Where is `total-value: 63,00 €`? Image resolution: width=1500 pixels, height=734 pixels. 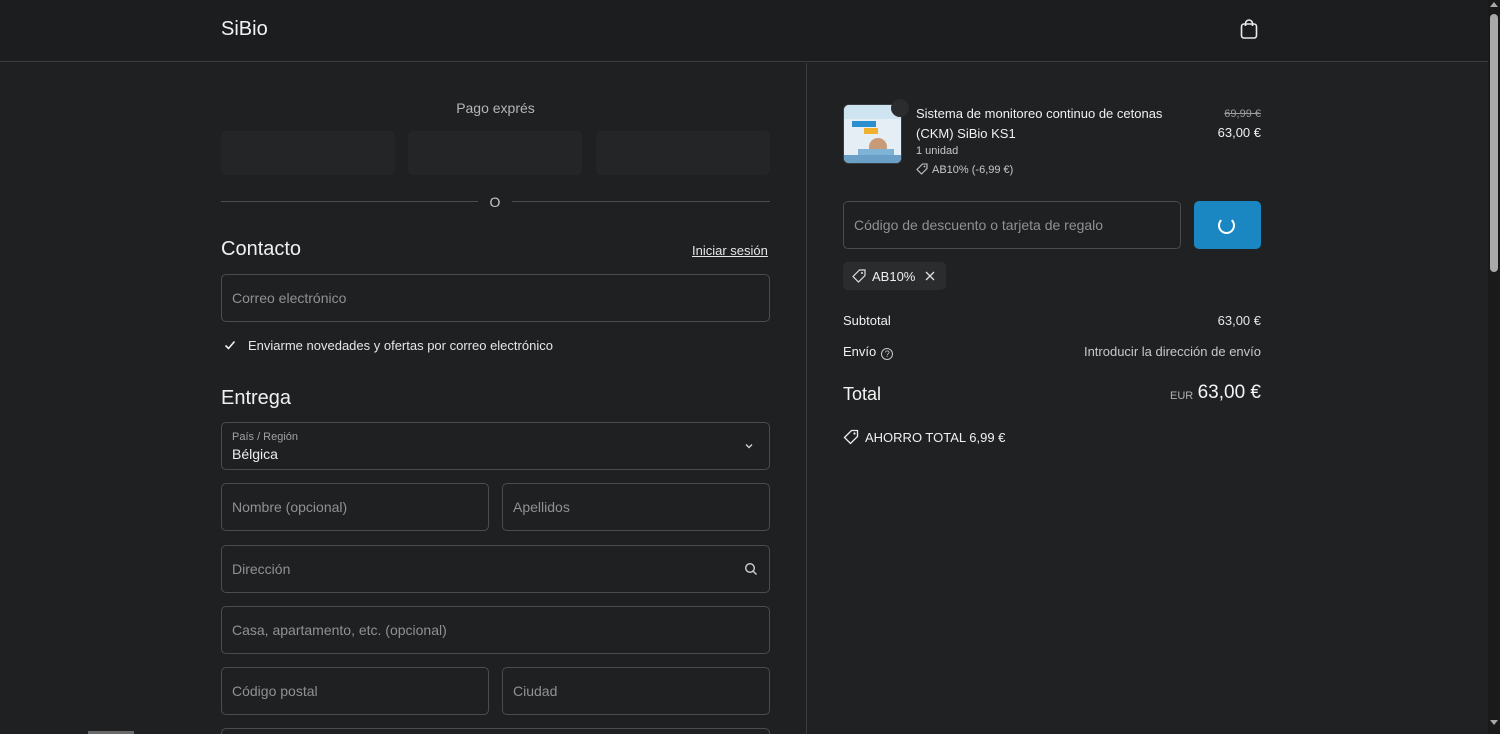
total-value: 63,00 € is located at coordinates (1229, 392).